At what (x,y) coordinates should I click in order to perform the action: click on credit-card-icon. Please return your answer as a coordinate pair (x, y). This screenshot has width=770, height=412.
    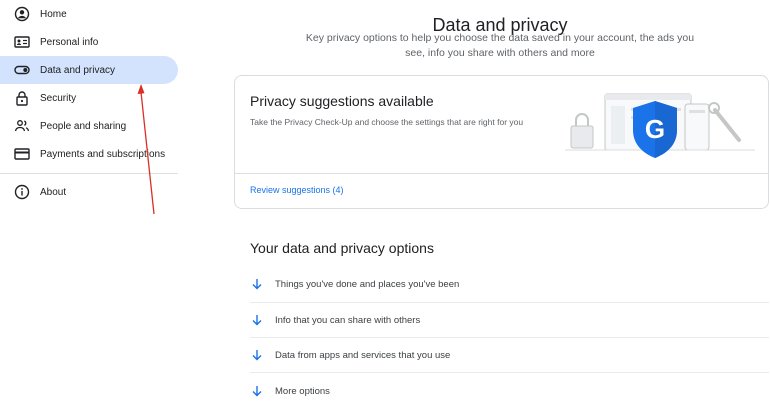
    Looking at the image, I should click on (22, 154).